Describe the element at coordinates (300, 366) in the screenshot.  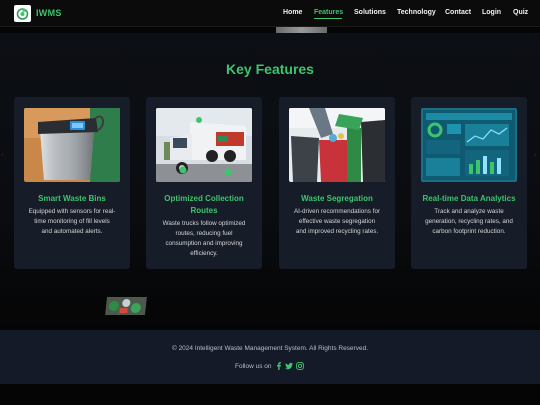
I see `instagram-icon` at that location.